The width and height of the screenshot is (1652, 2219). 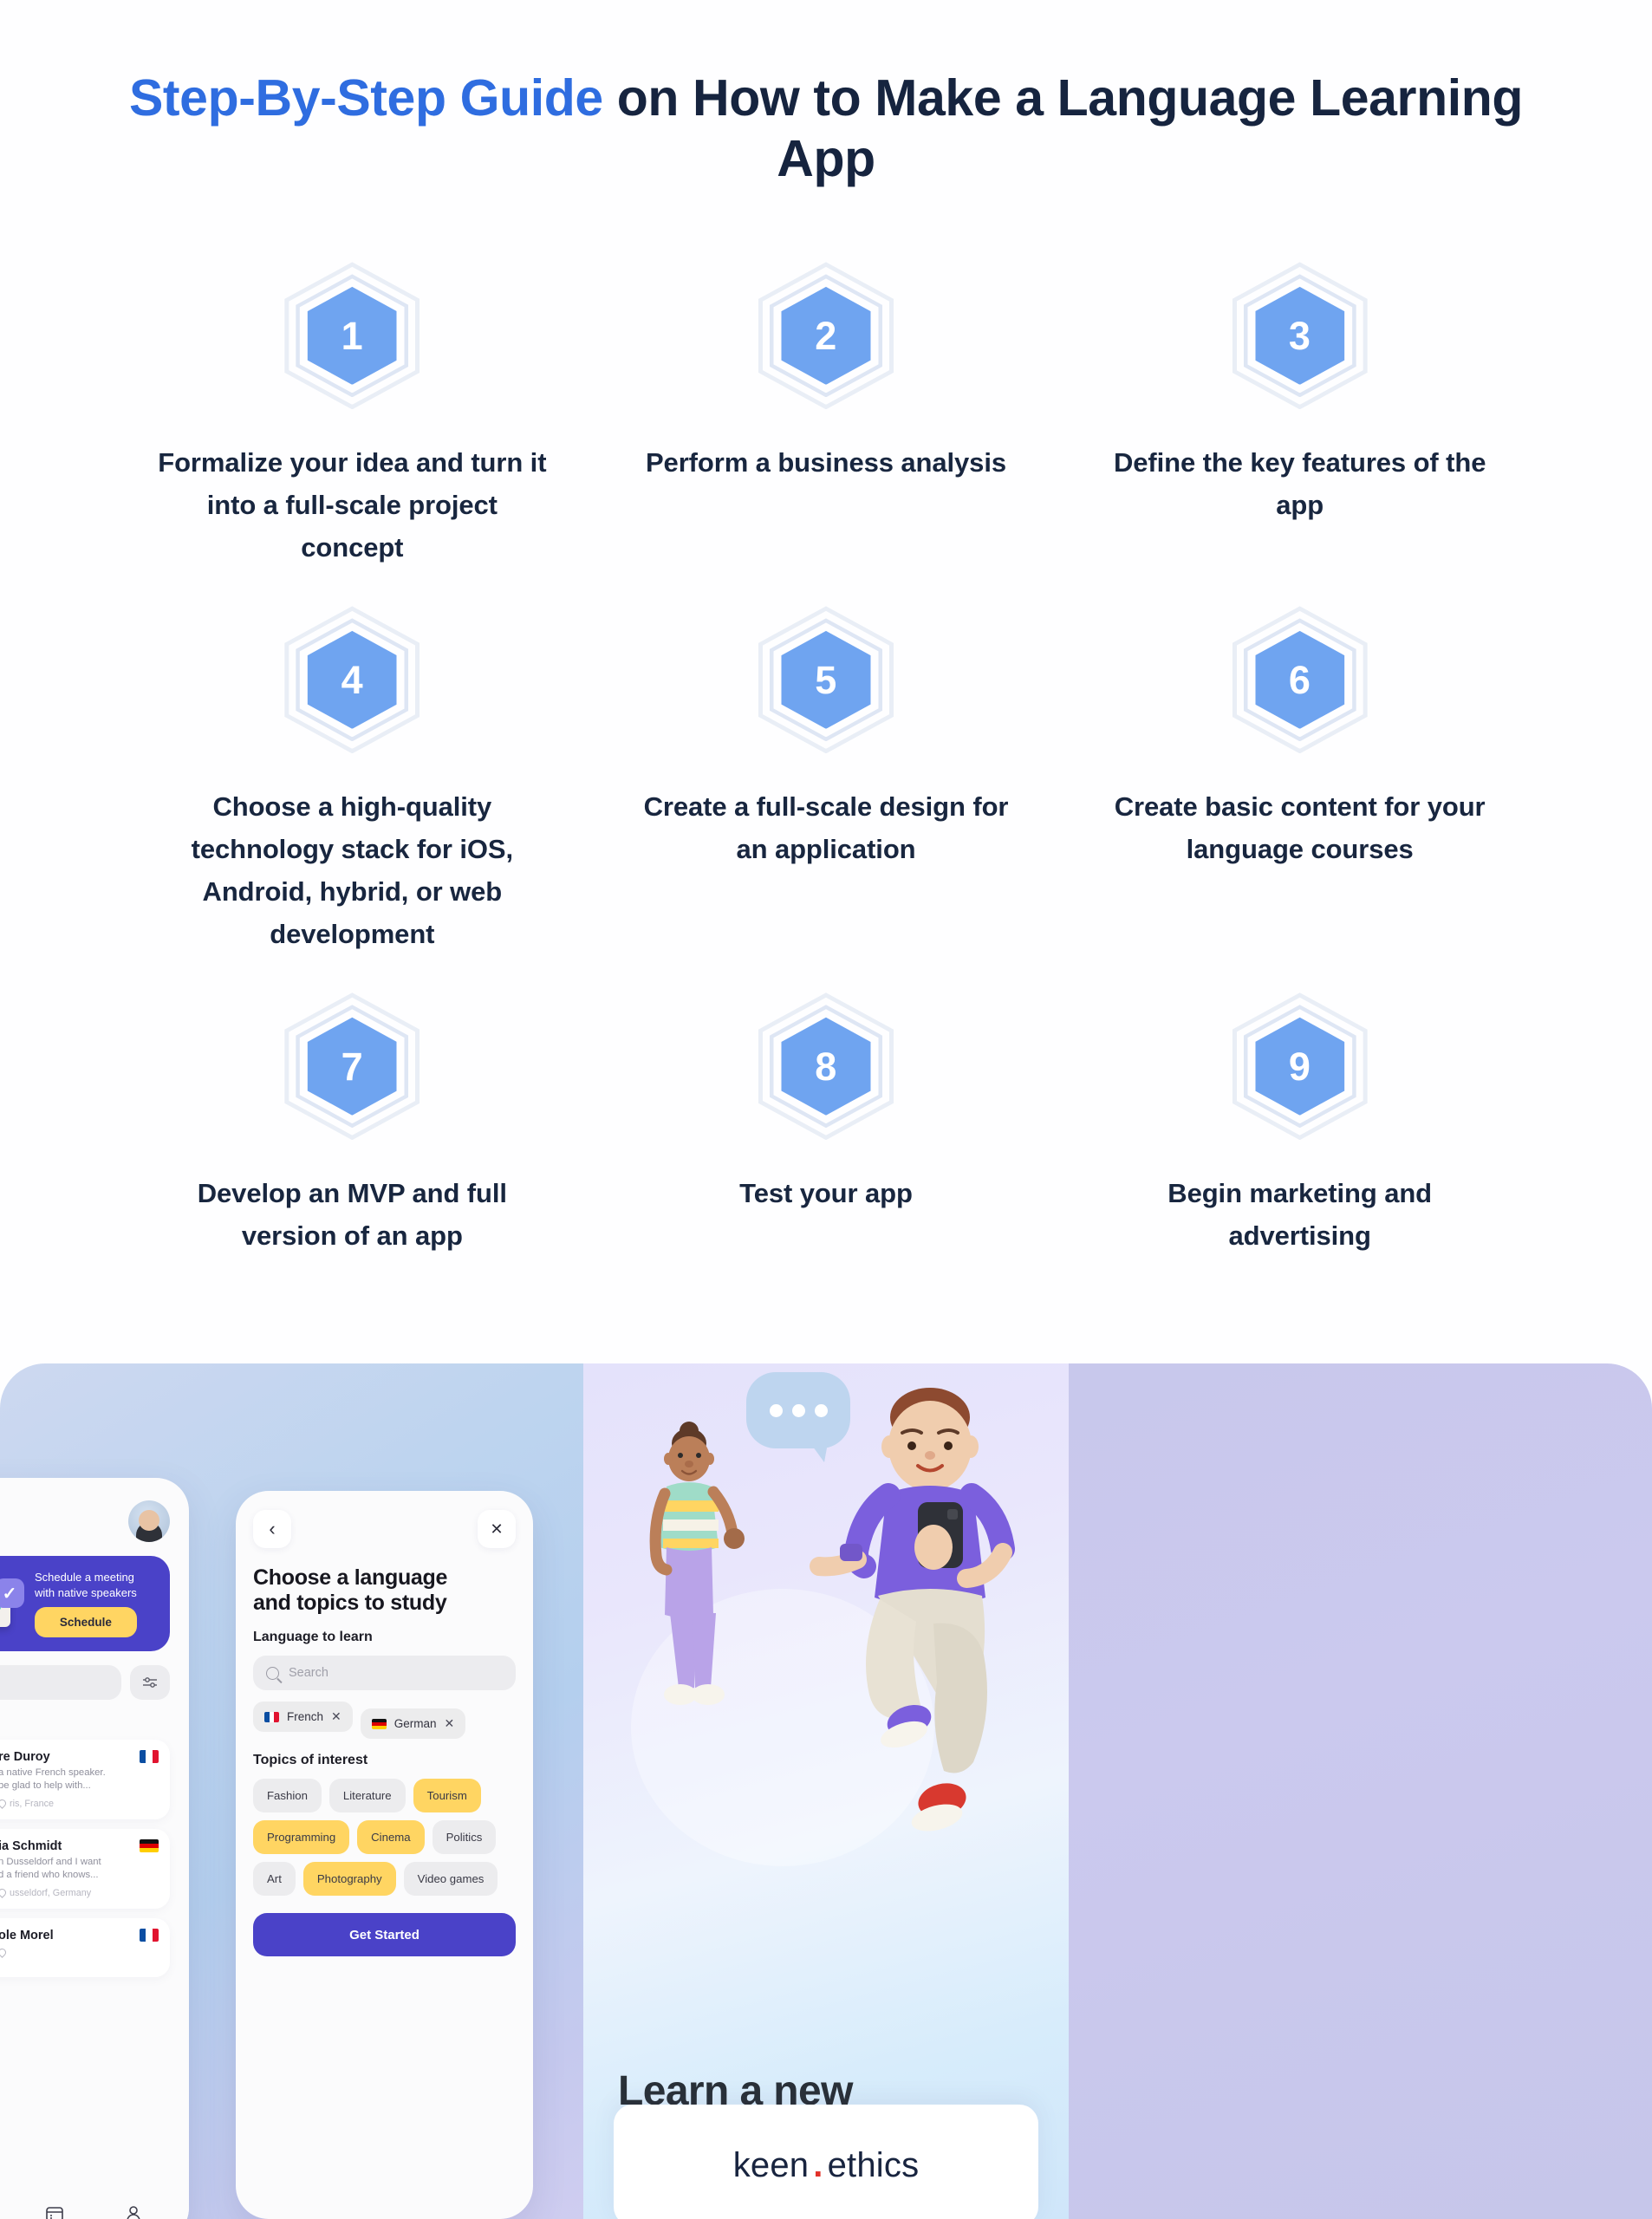 I want to click on step-item: 3 Define the key features of the app, so click(x=1300, y=408).